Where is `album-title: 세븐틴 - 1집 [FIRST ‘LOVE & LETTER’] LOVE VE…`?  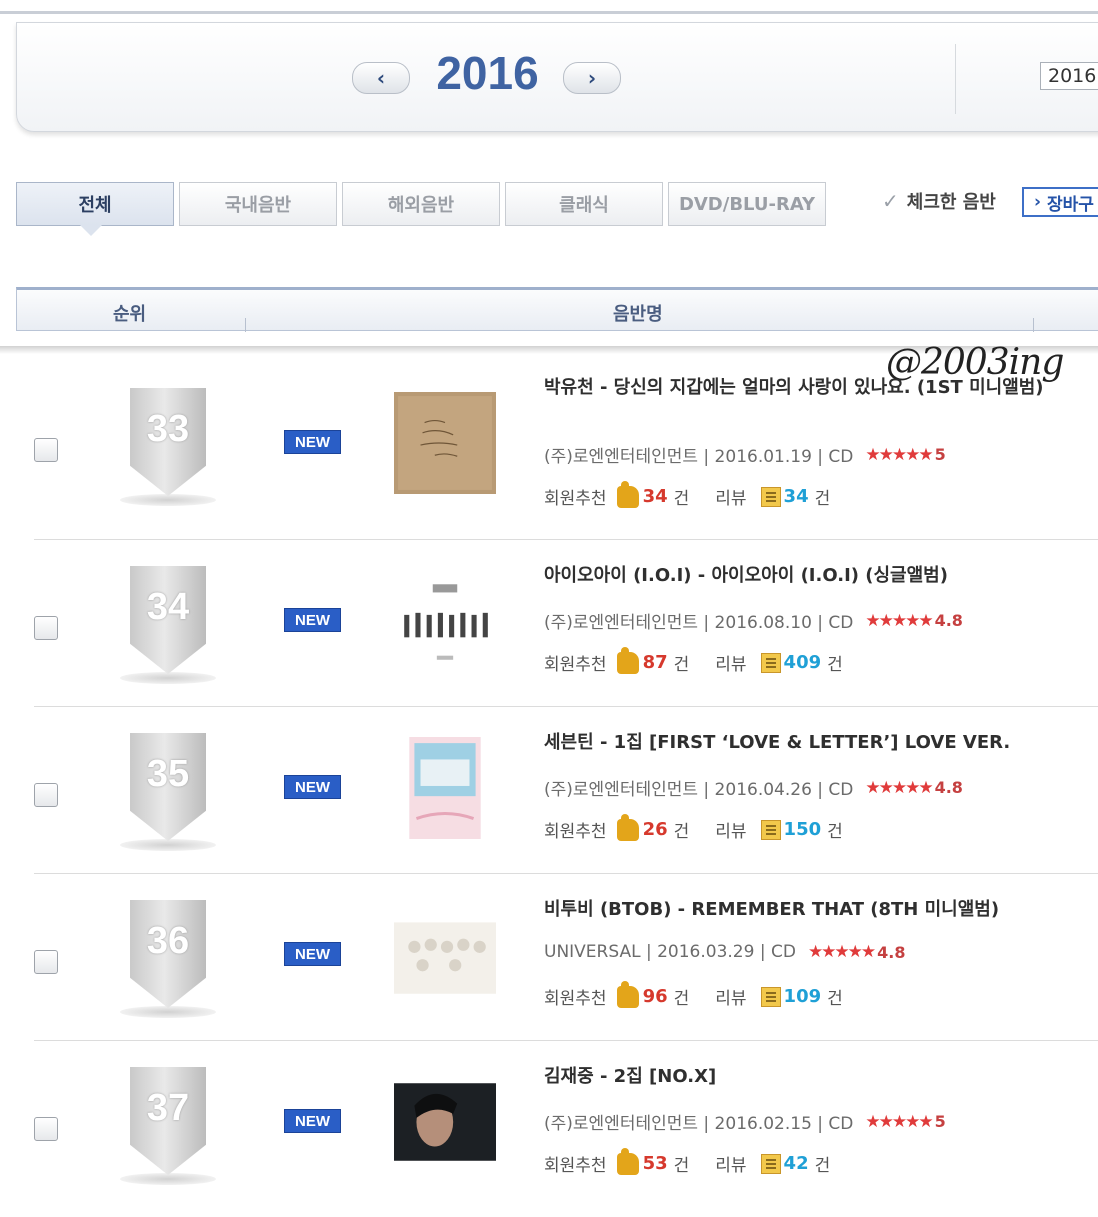 album-title: 세븐틴 - 1집 [FIRST ‘LOVE & LETTER’] LOVE VE… is located at coordinates (804, 743).